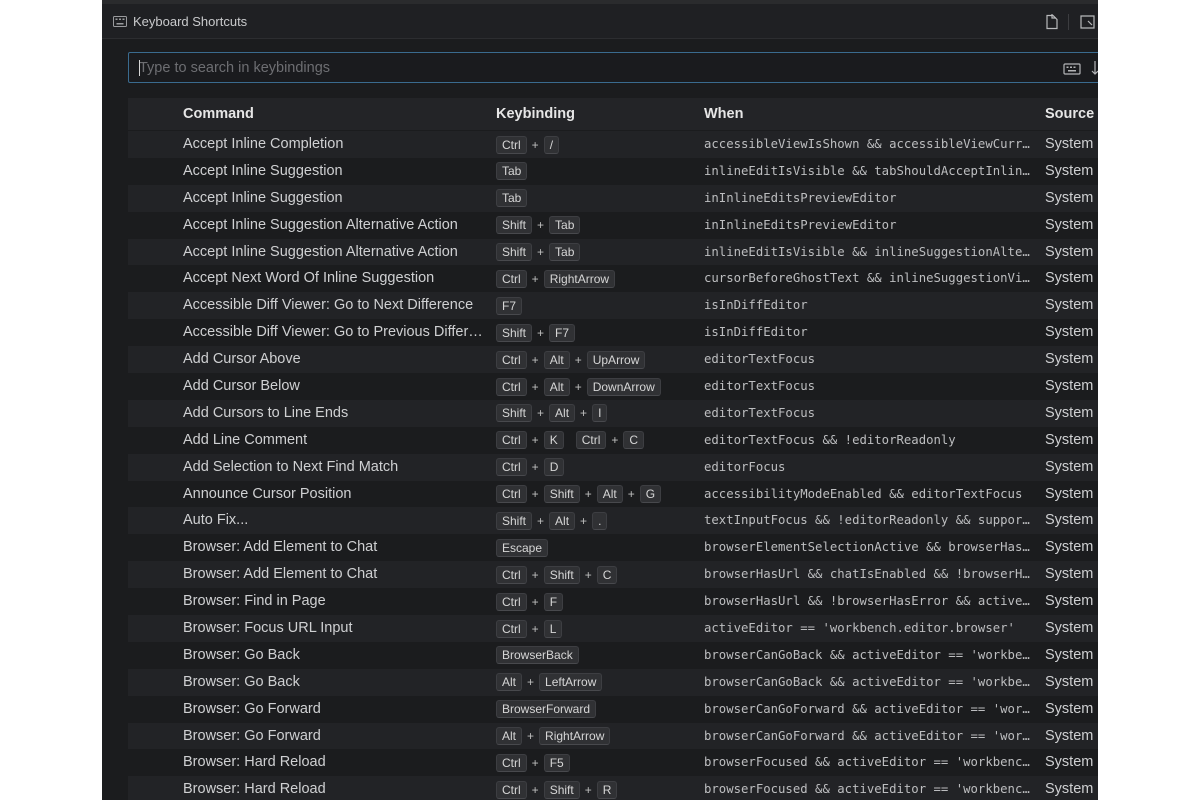  Describe the element at coordinates (600, 520) in the screenshot. I see `keycap: .` at that location.